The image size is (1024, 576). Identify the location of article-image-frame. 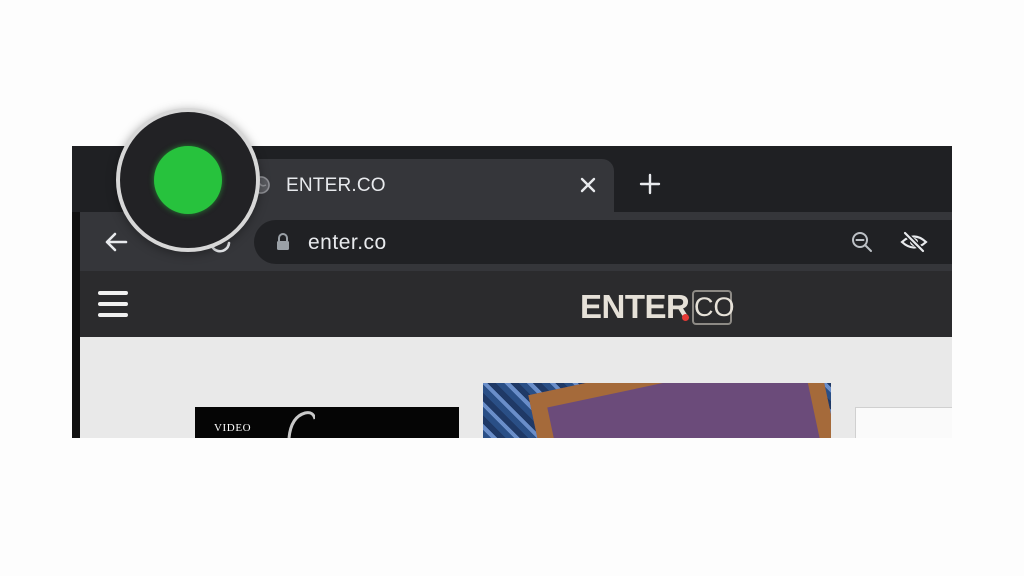
(679, 410).